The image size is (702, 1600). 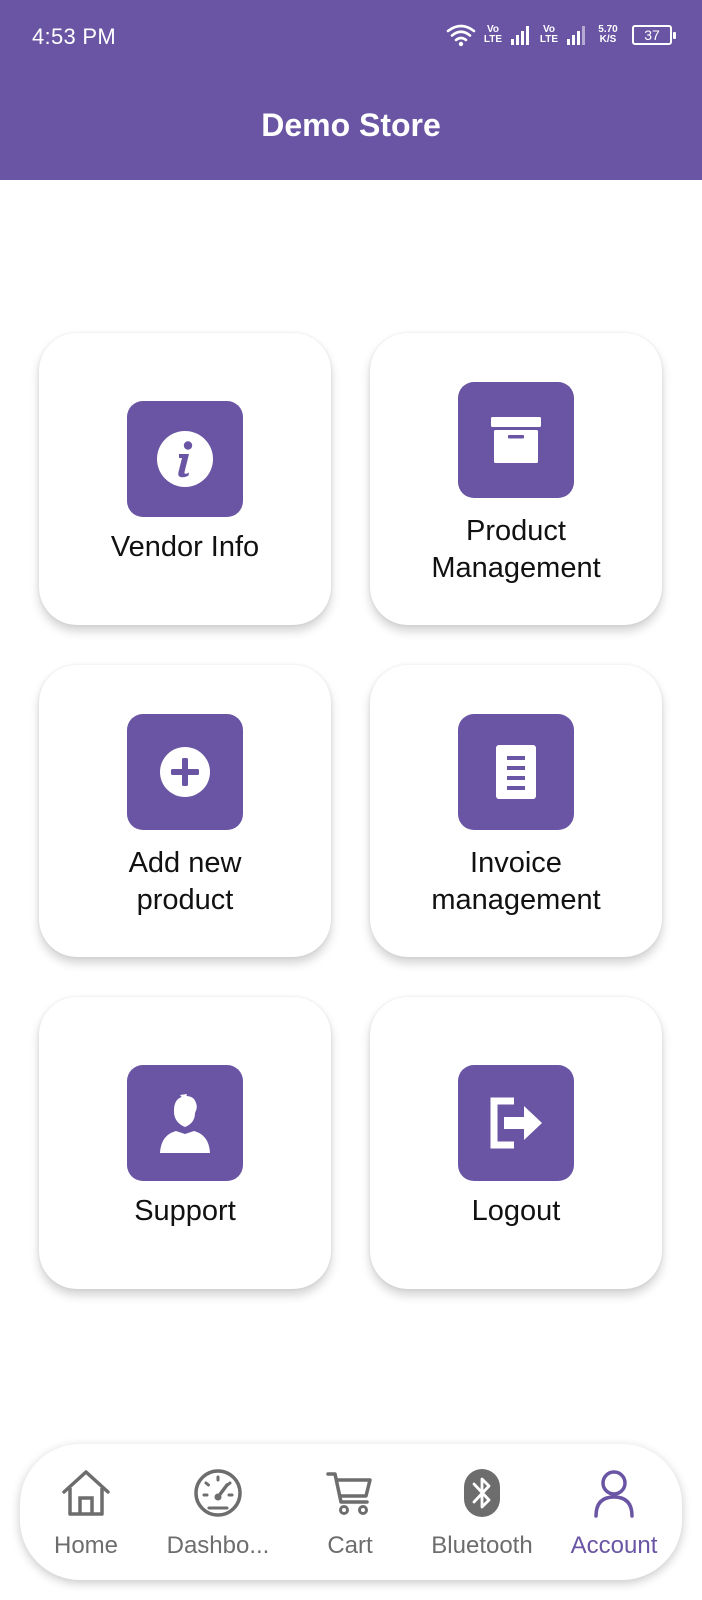 What do you see at coordinates (516, 882) in the screenshot?
I see `invoice-management-label: Invoice management` at bounding box center [516, 882].